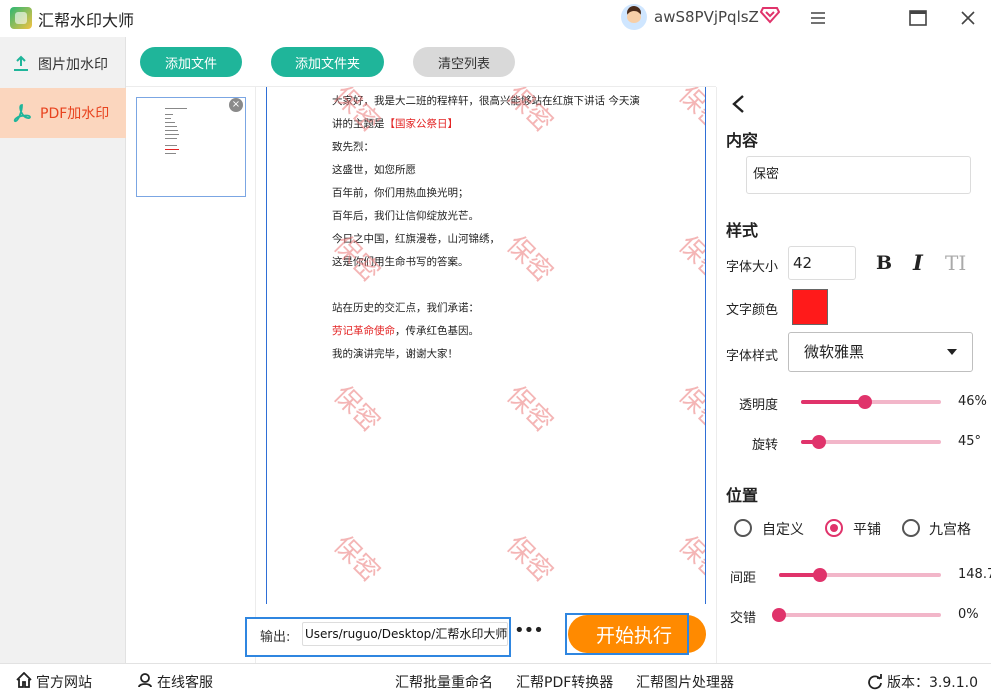  Describe the element at coordinates (395, 354) in the screenshot. I see `document-line: 我的演讲完毕，谢谢大家！` at that location.